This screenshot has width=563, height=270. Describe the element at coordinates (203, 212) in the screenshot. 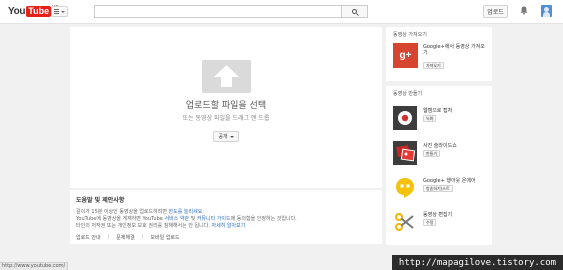

I see `help-text: .` at that location.